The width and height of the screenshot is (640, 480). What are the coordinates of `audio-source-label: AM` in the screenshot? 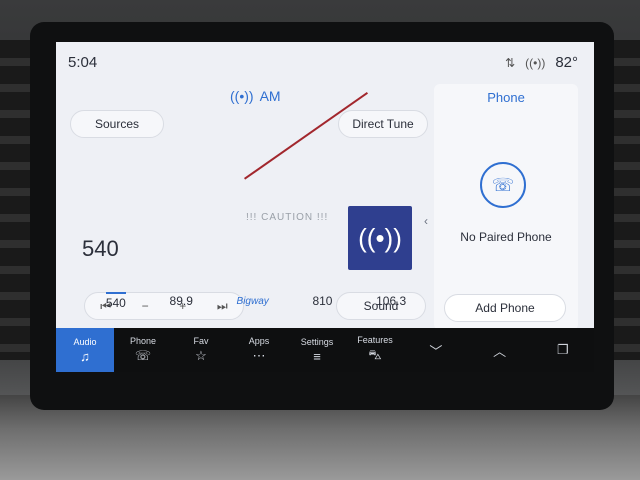 It's located at (270, 96).